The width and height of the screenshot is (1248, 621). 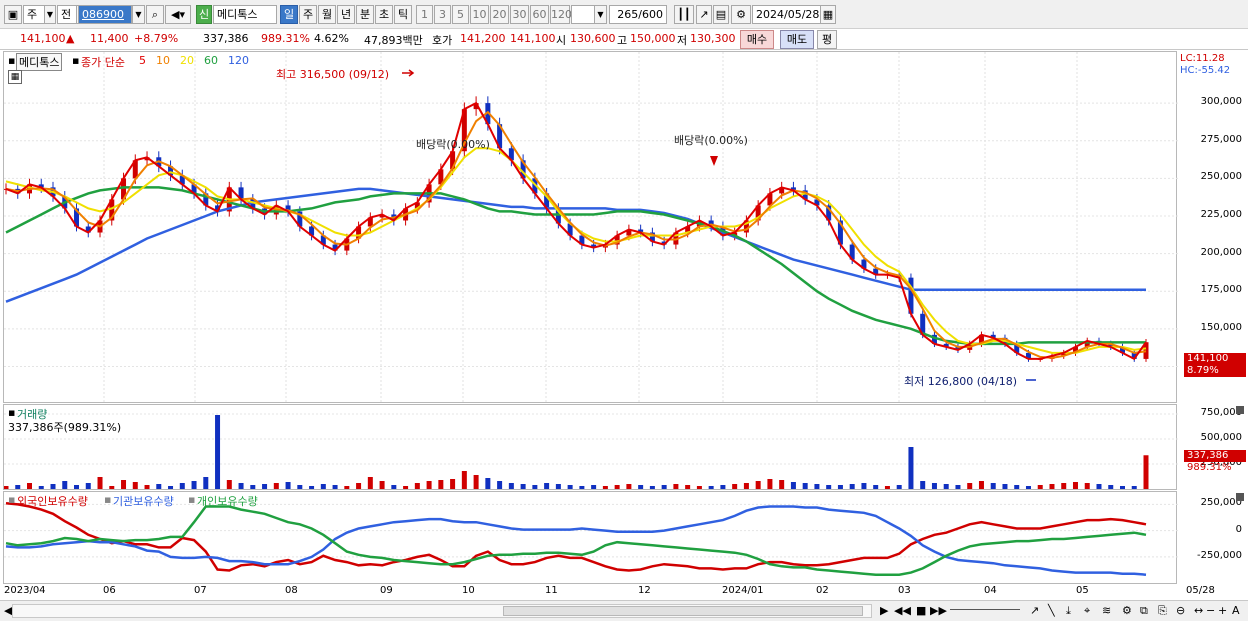 I want to click on rewind-icon: ◀◀, so click(x=902, y=610).